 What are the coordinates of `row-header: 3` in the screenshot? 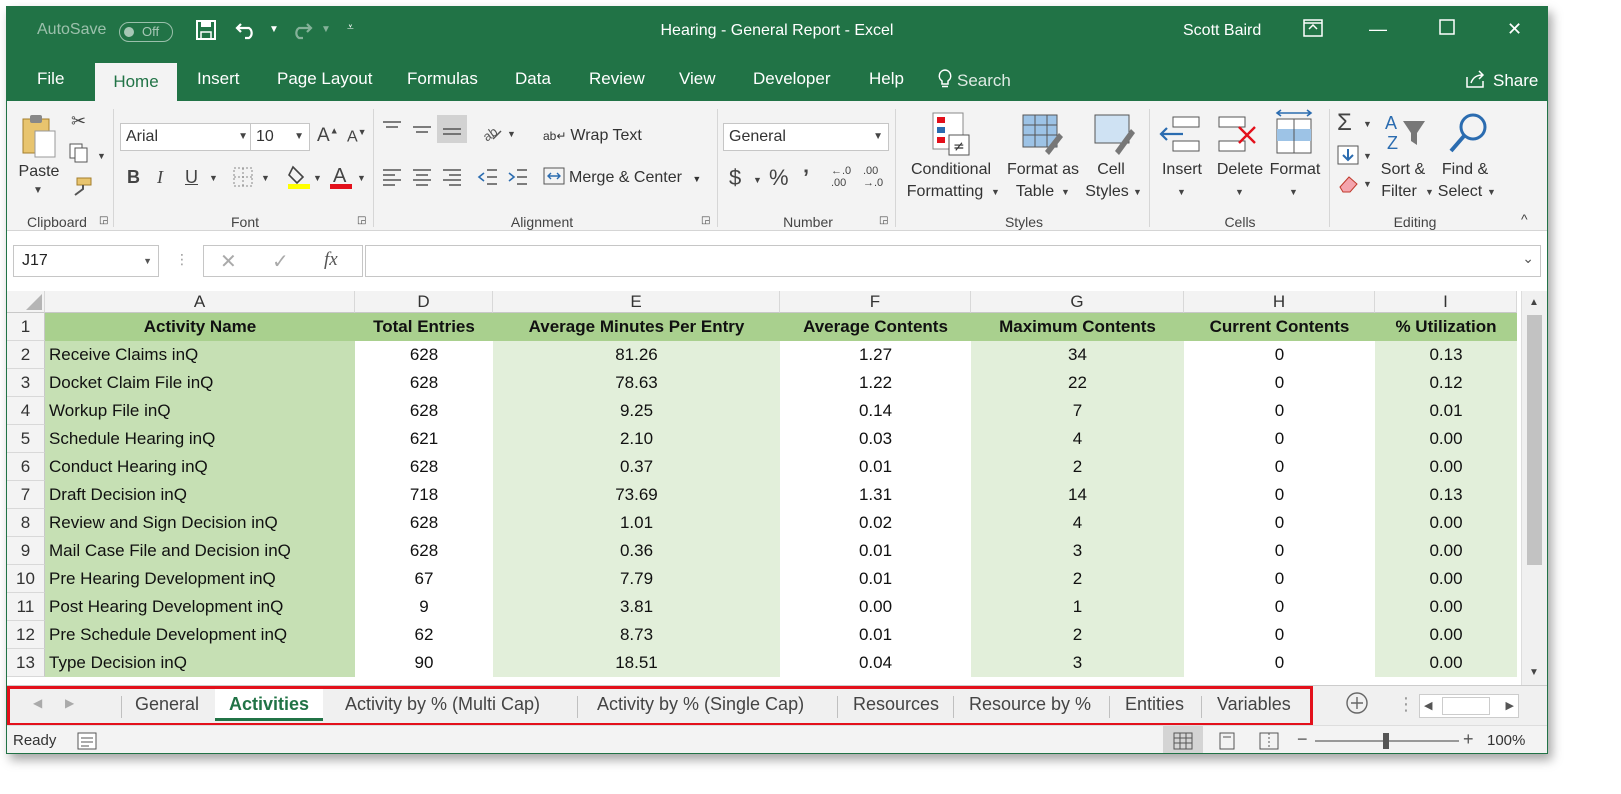 It's located at (26, 383).